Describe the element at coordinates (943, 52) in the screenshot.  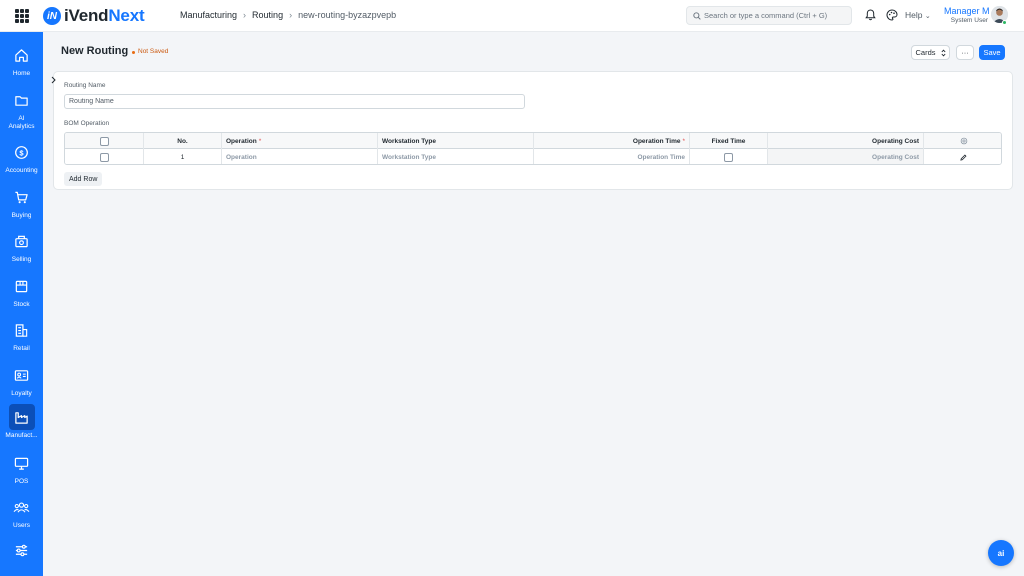
I see `sort-arrows-icon` at that location.